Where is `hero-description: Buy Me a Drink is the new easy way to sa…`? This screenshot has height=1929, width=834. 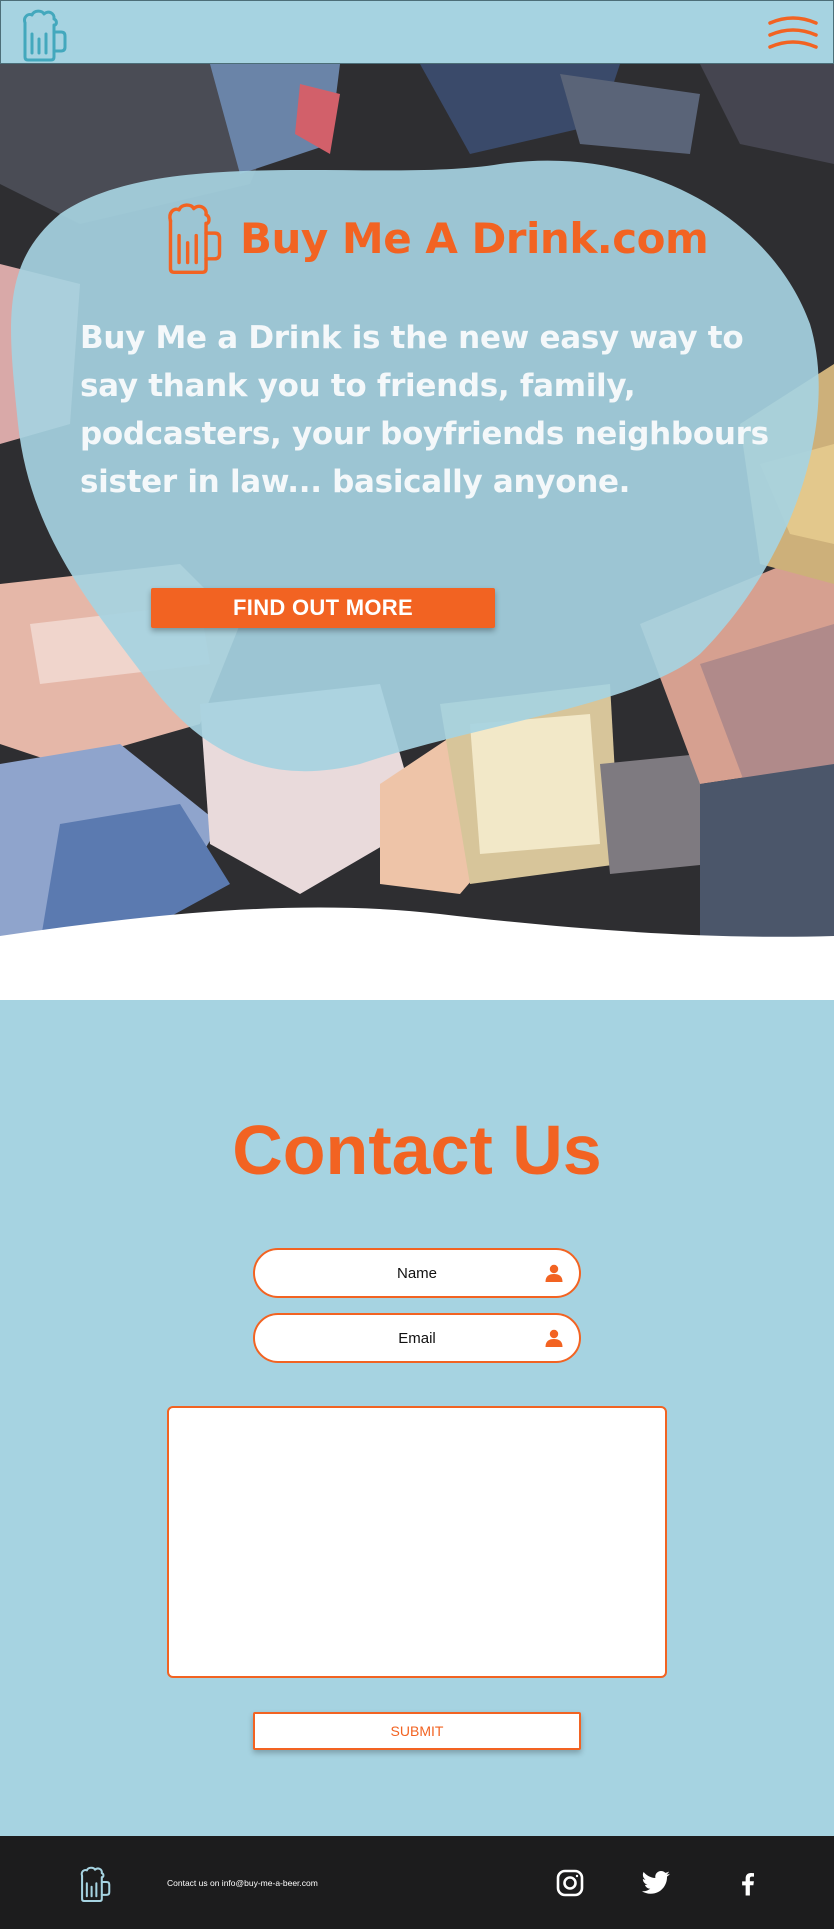 hero-description: Buy Me a Drink is the new easy way to sa… is located at coordinates (424, 410).